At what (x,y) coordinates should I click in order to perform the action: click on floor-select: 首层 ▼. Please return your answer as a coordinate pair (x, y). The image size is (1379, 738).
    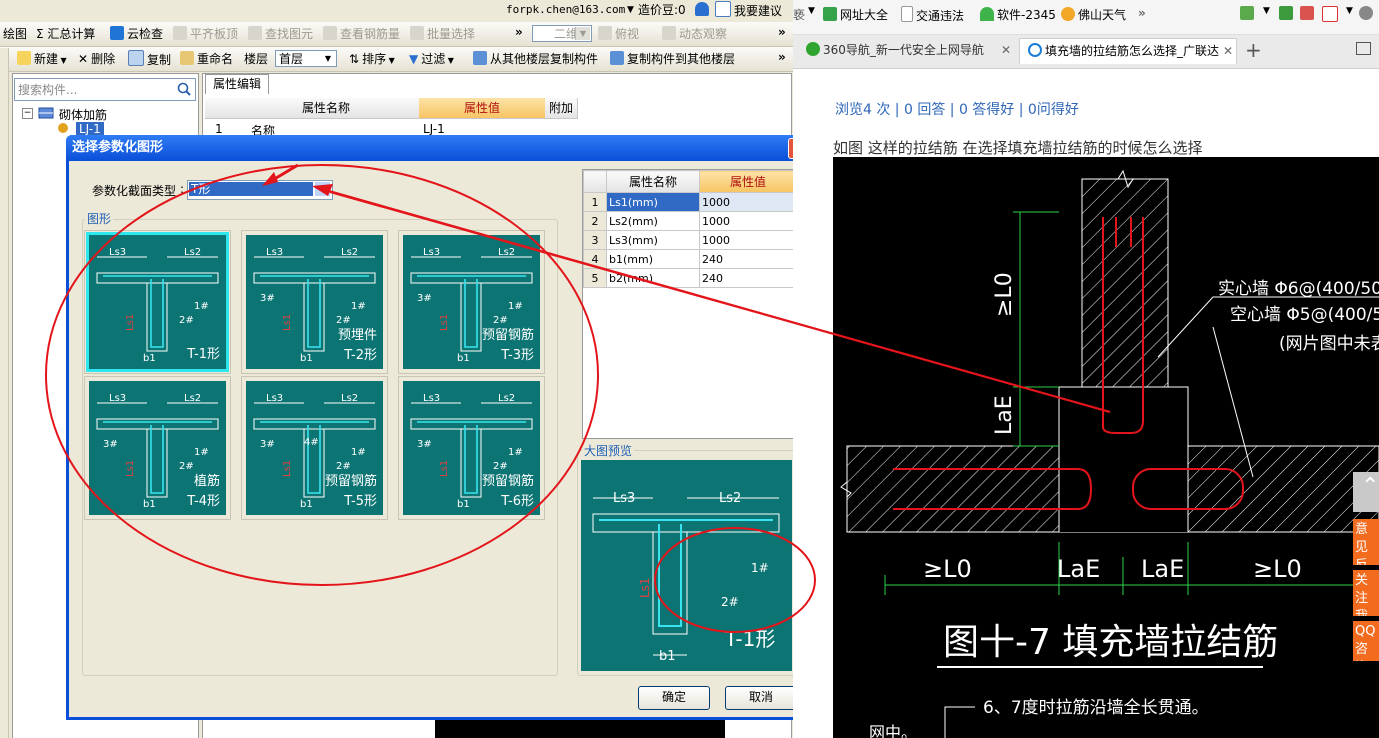
    Looking at the image, I should click on (306, 58).